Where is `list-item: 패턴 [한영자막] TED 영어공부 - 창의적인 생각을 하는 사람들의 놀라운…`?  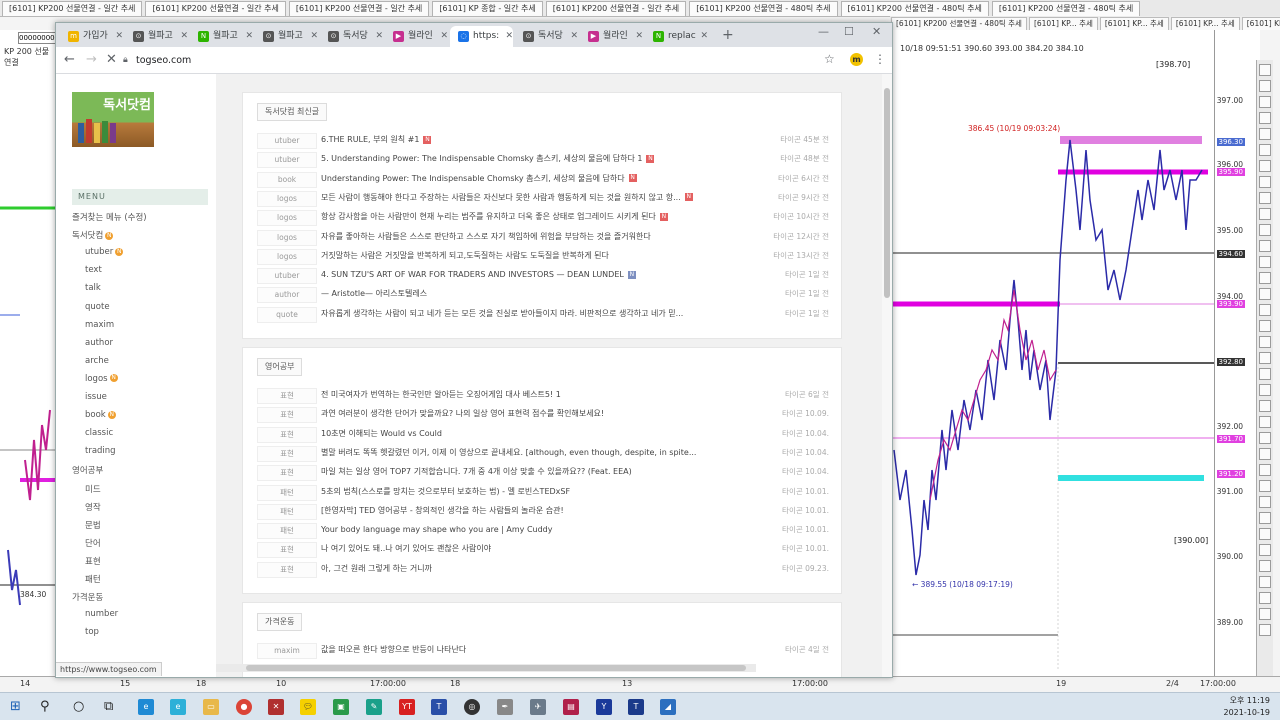 list-item: 패턴 [한영자막] TED 영어공부 - 창의적인 생각을 하는 사람들의 놀라운… is located at coordinates (543, 511).